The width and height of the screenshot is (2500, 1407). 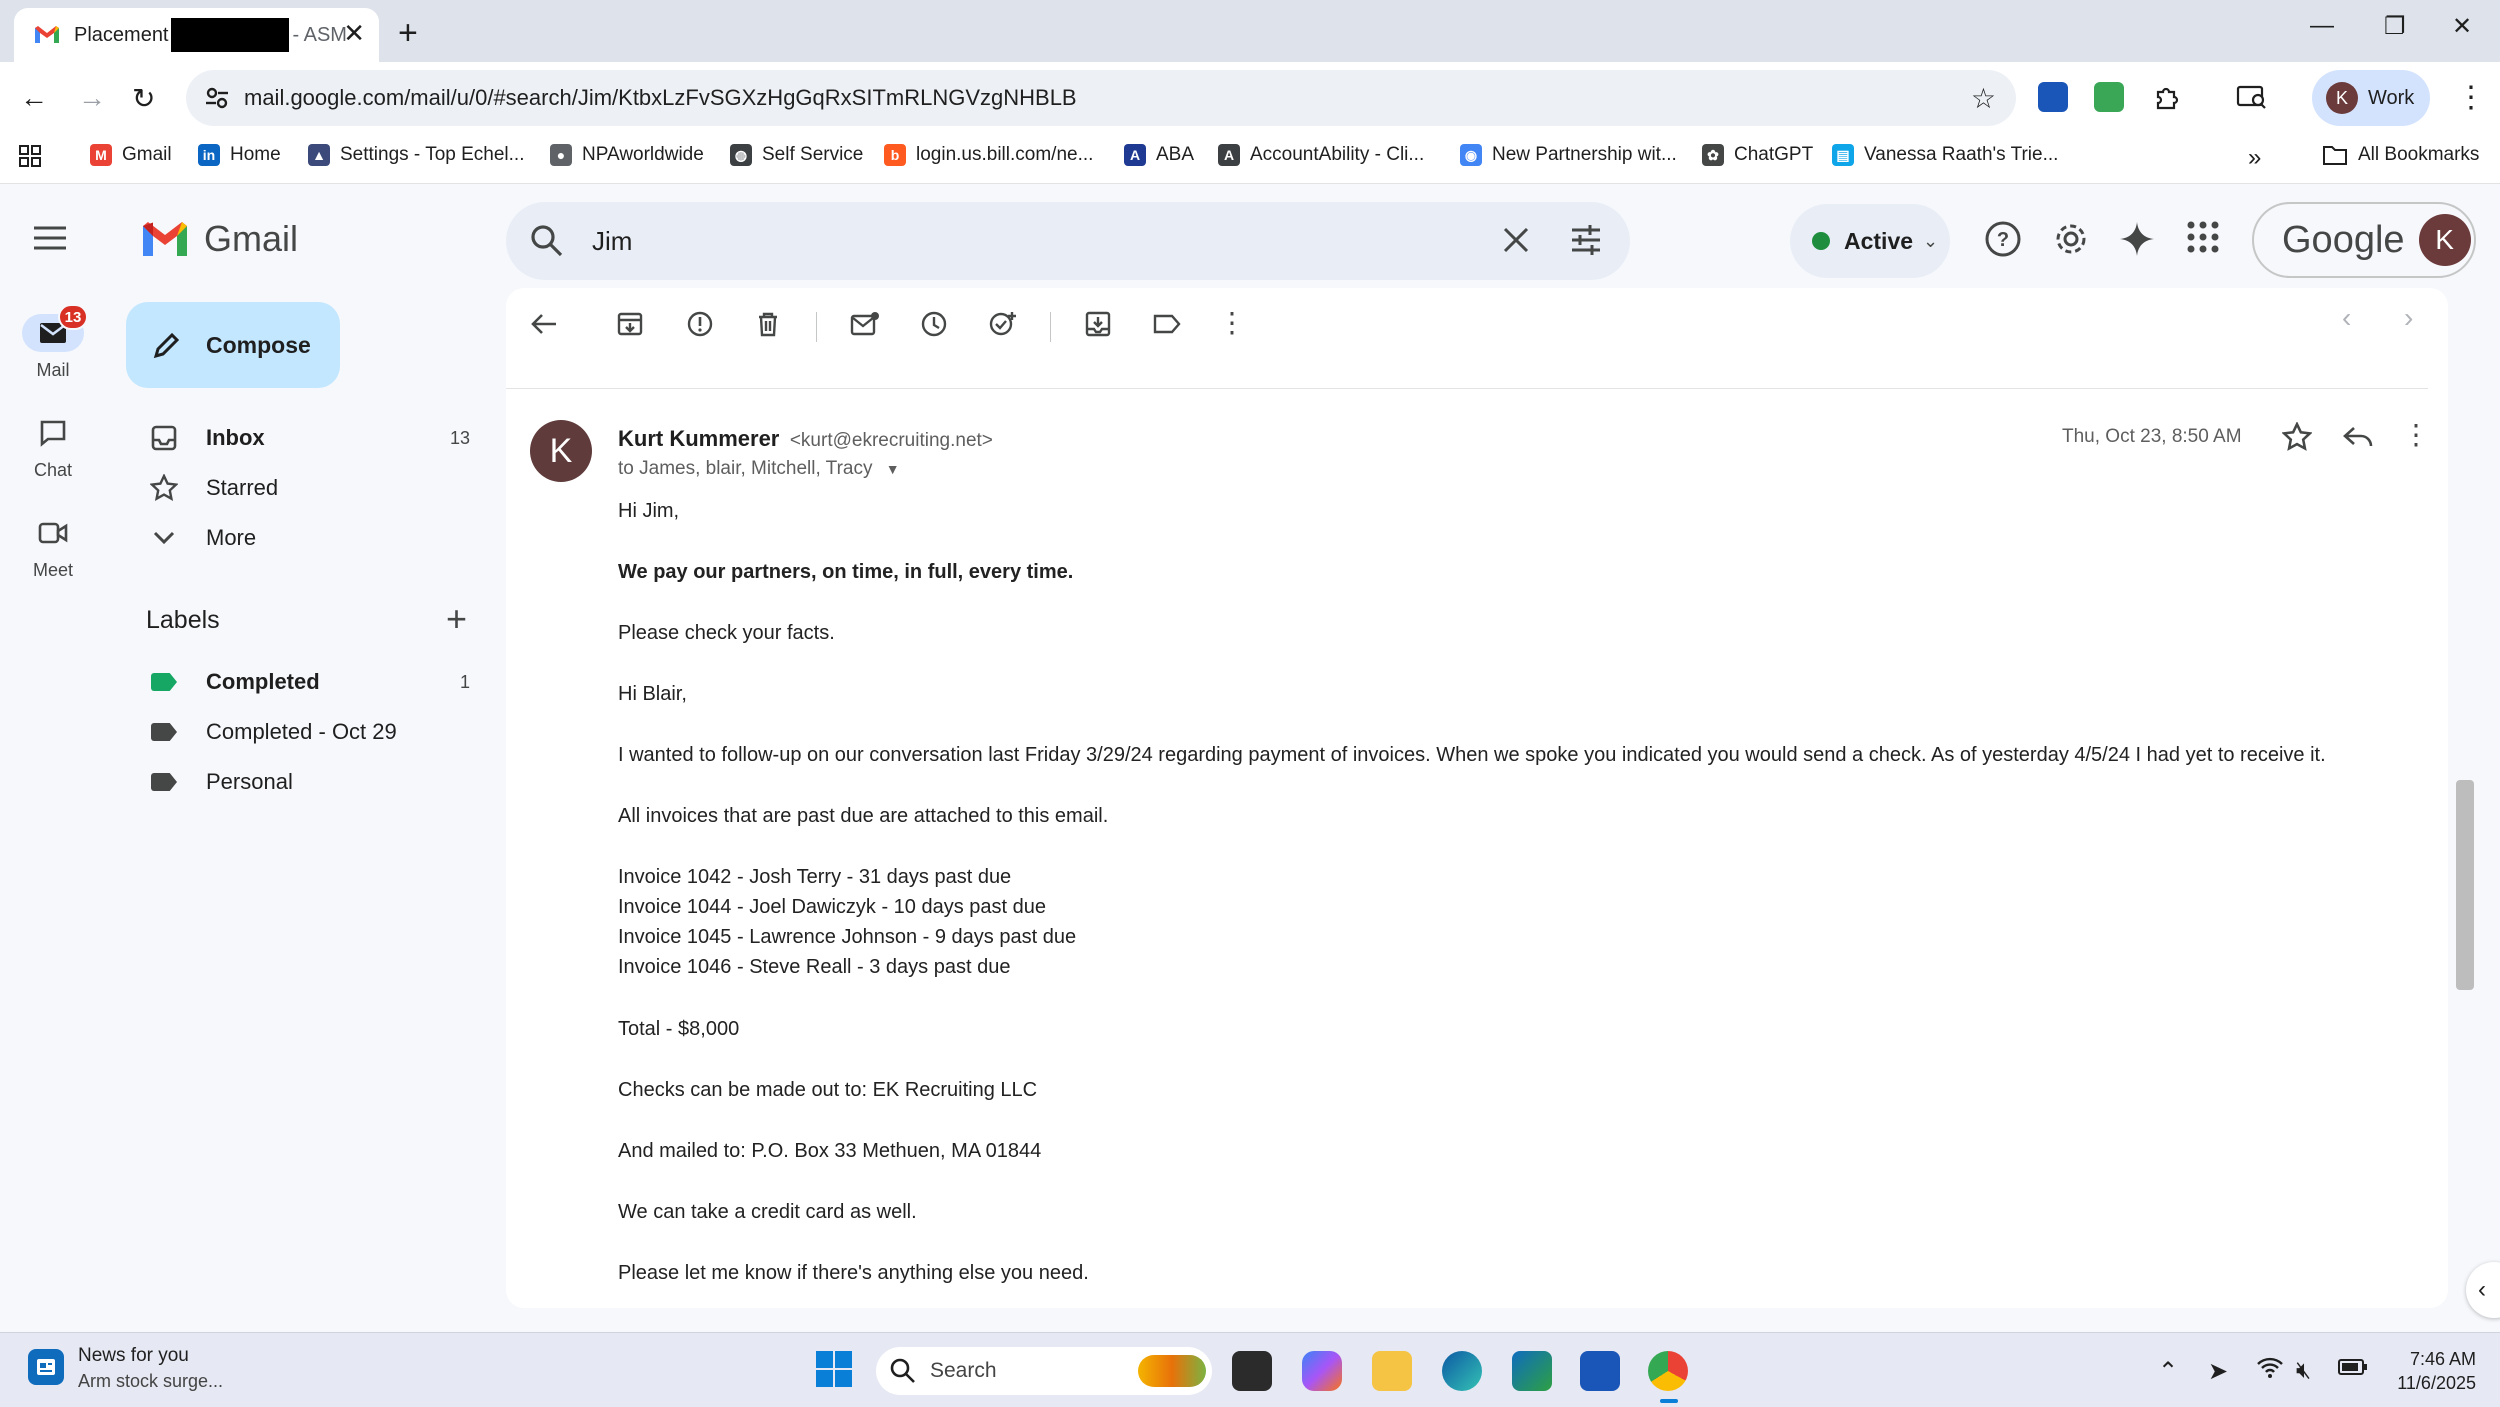 I want to click on message-scrollbar, so click(x=2465, y=885).